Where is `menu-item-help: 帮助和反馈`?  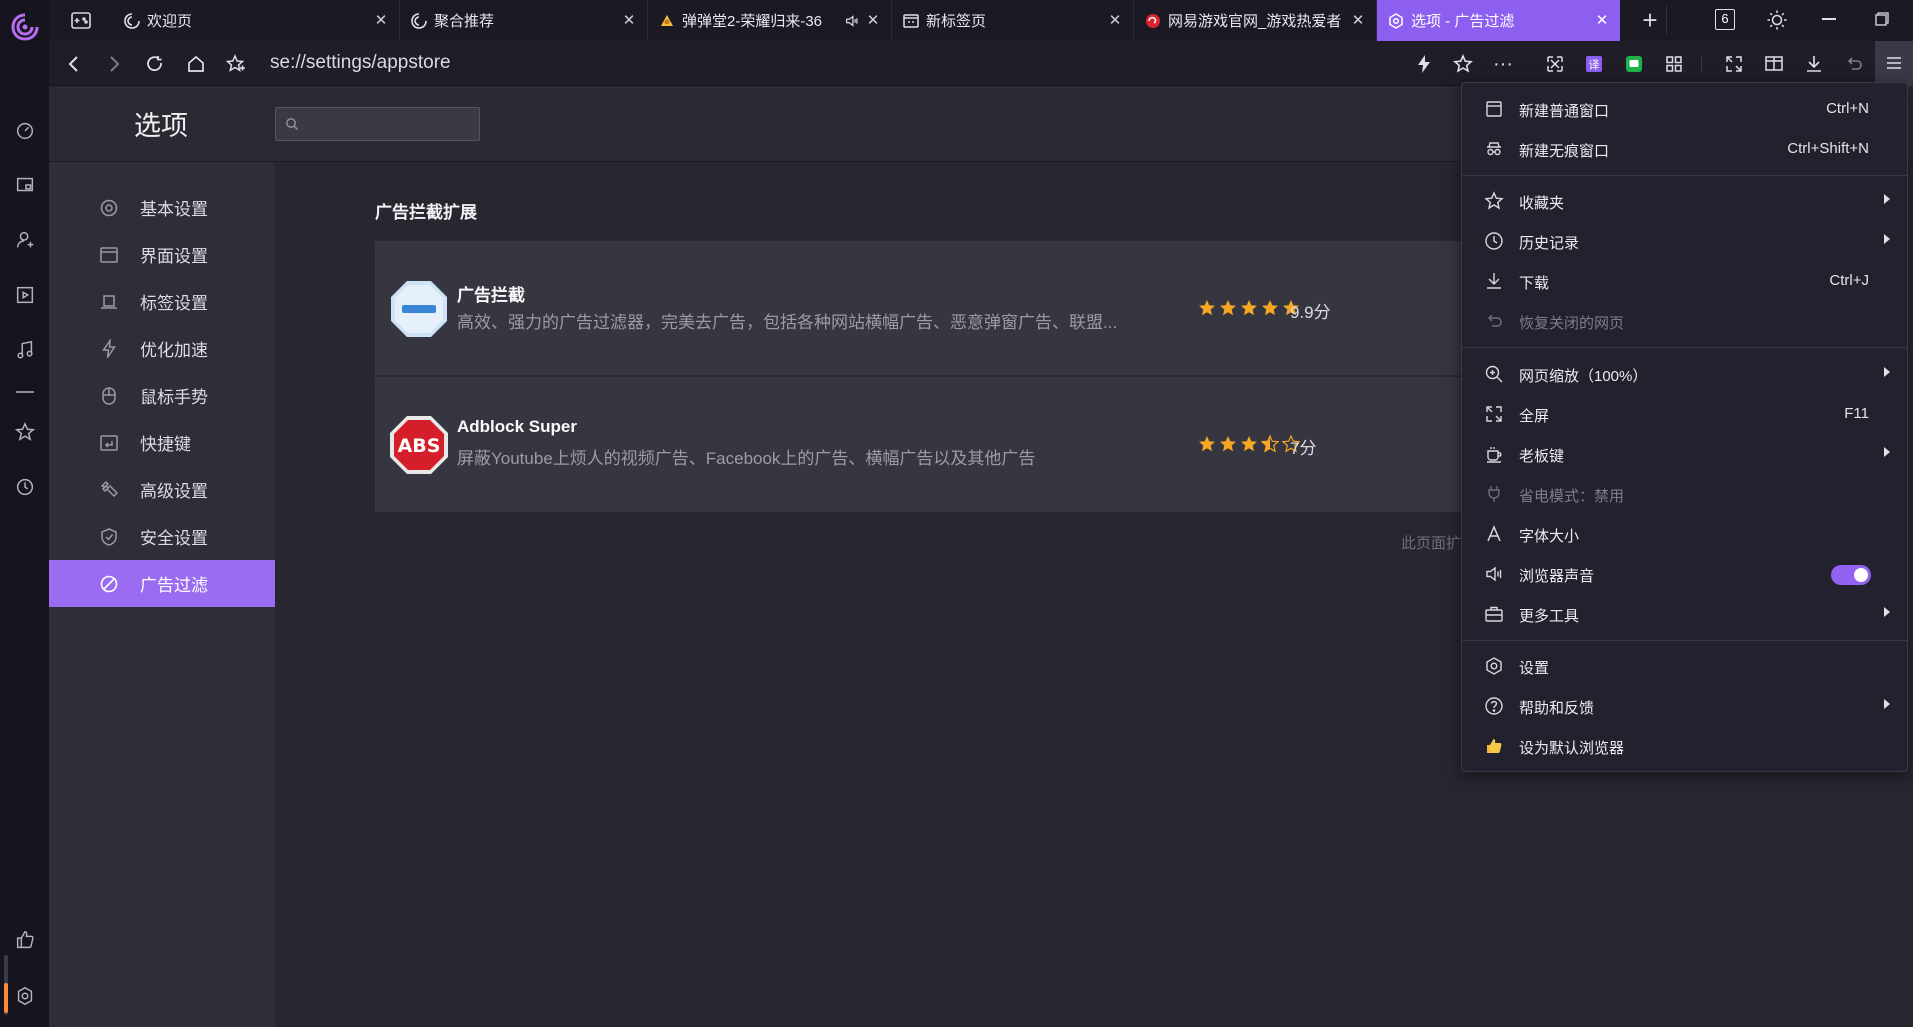 menu-item-help: 帮助和反馈 is located at coordinates (1684, 706).